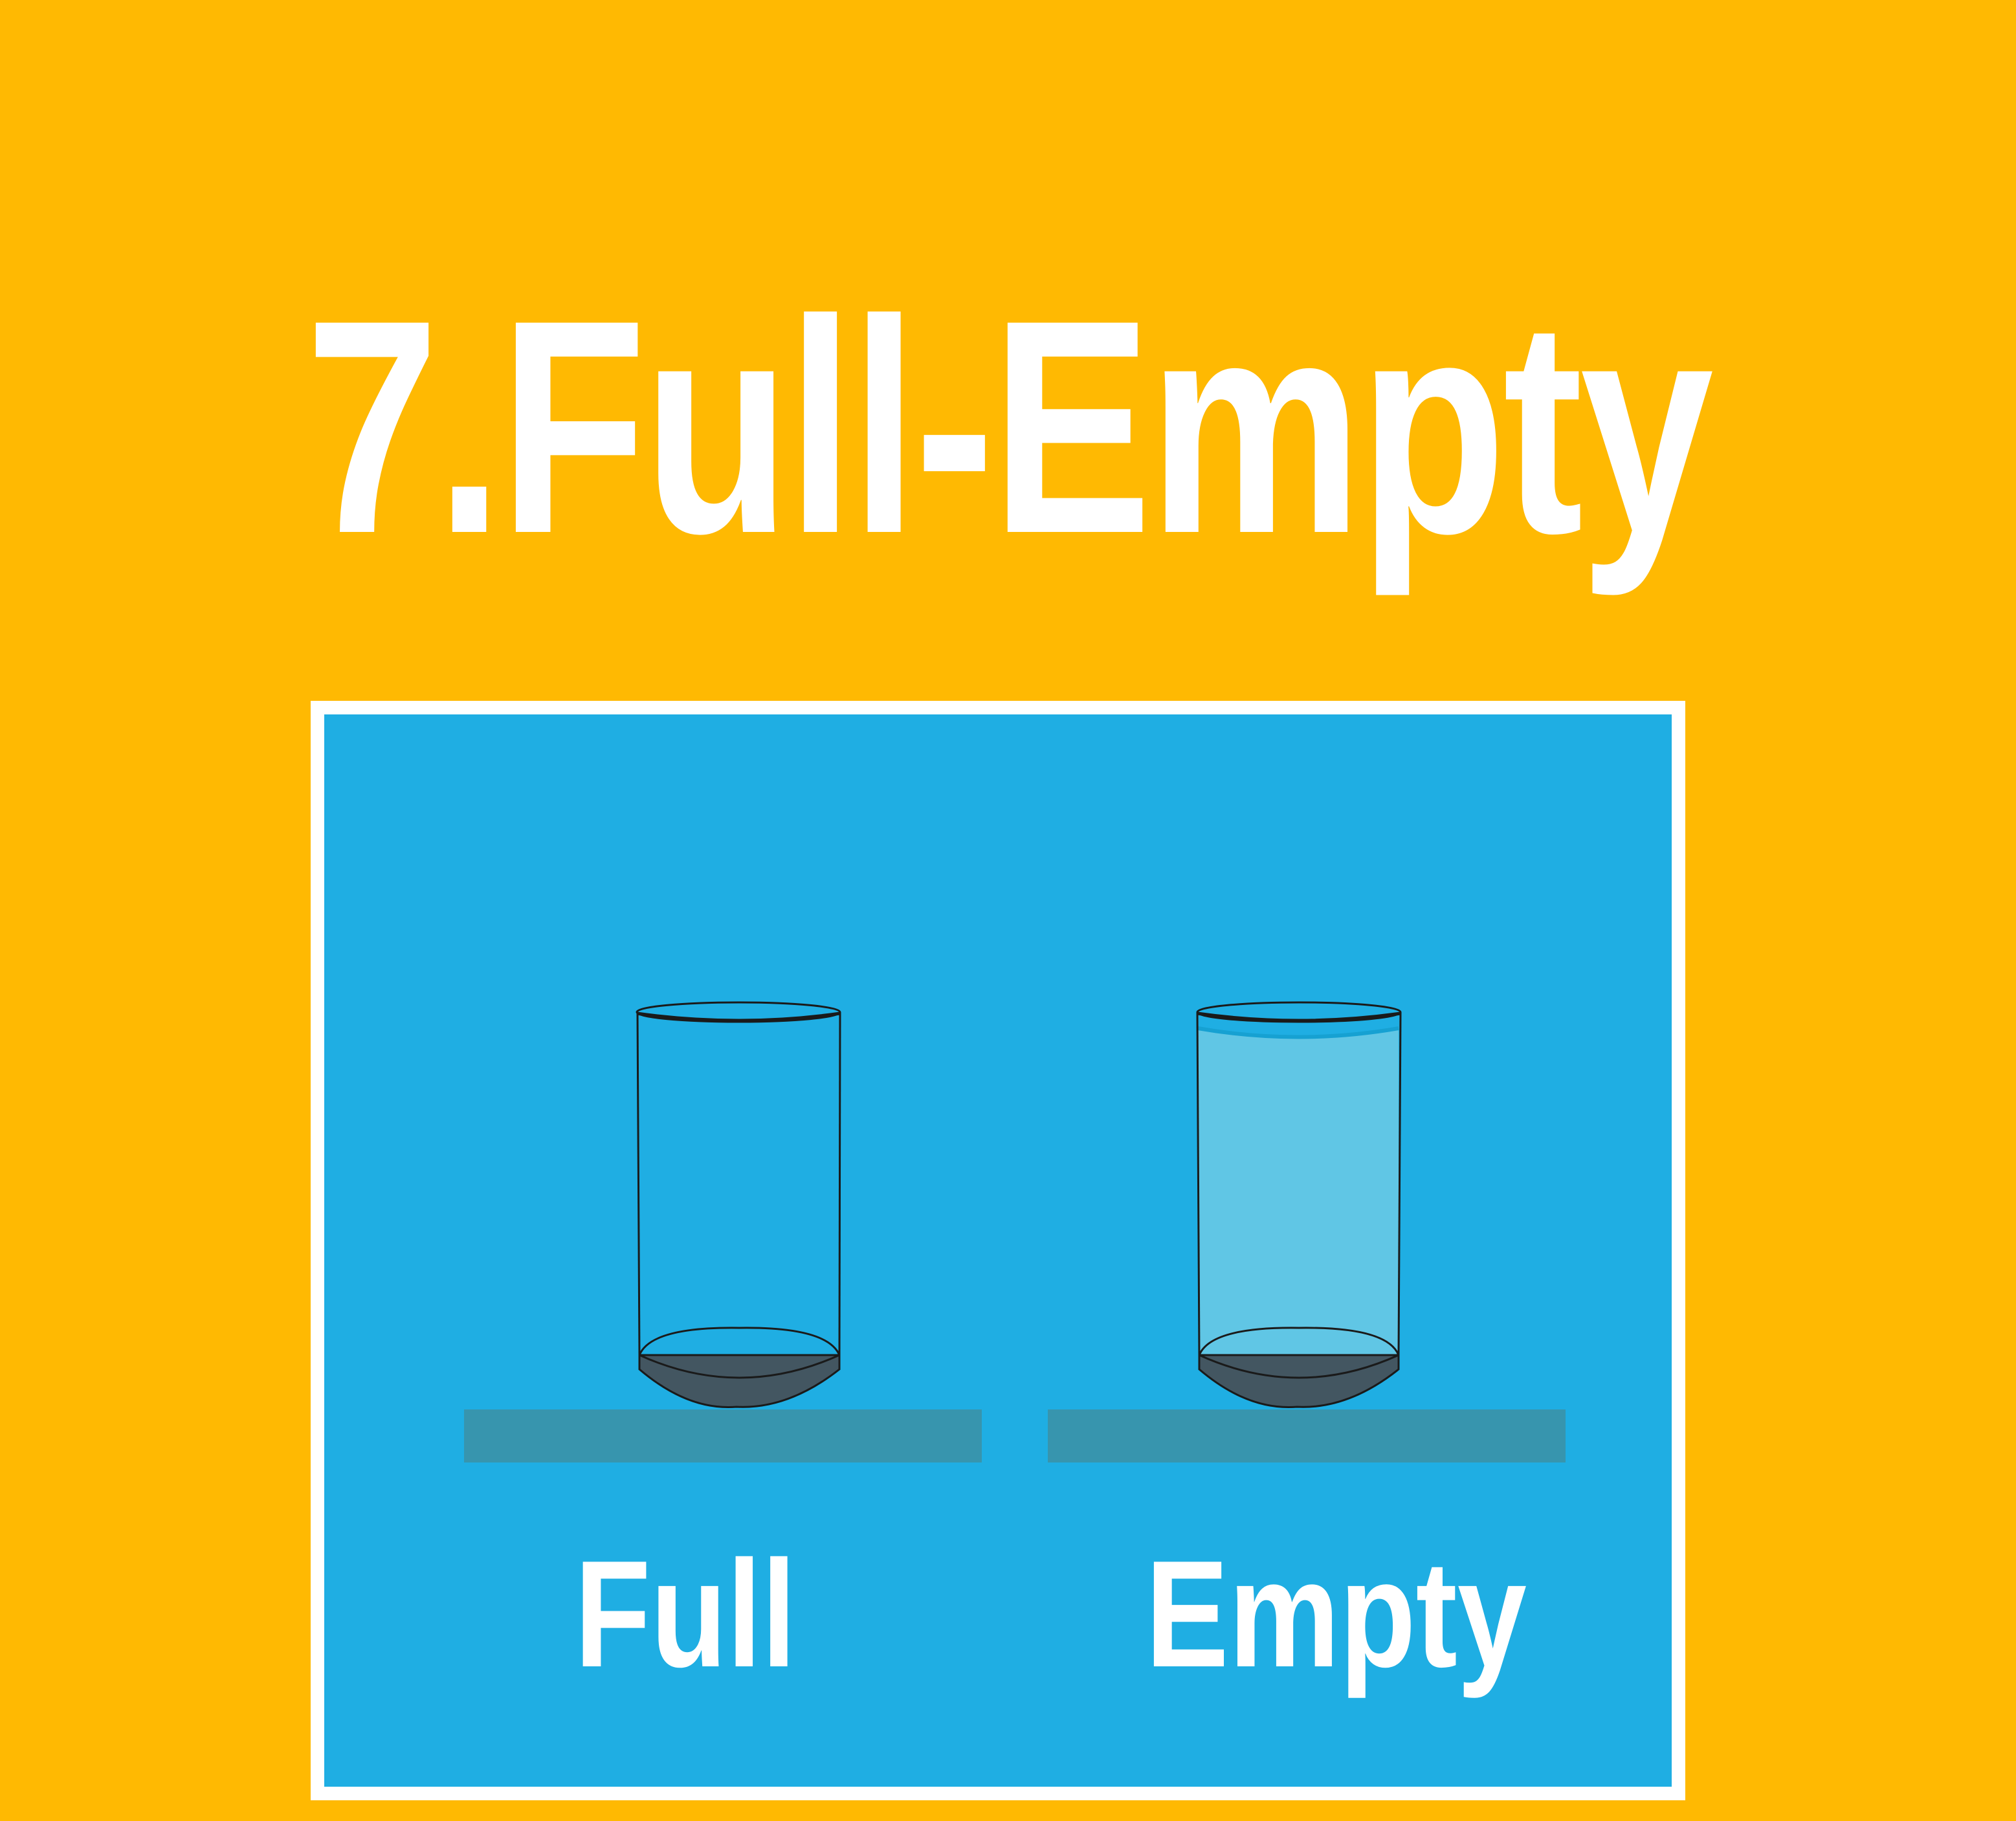 This screenshot has width=2016, height=1821. Describe the element at coordinates (723, 1436) in the screenshot. I see `shelf-left` at that location.